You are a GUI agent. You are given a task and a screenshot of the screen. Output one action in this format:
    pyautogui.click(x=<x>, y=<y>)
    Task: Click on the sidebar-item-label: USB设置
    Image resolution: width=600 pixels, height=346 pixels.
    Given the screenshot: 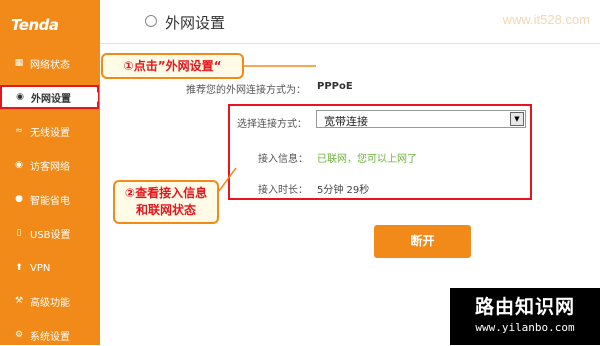 What is the action you would take?
    pyautogui.click(x=50, y=235)
    